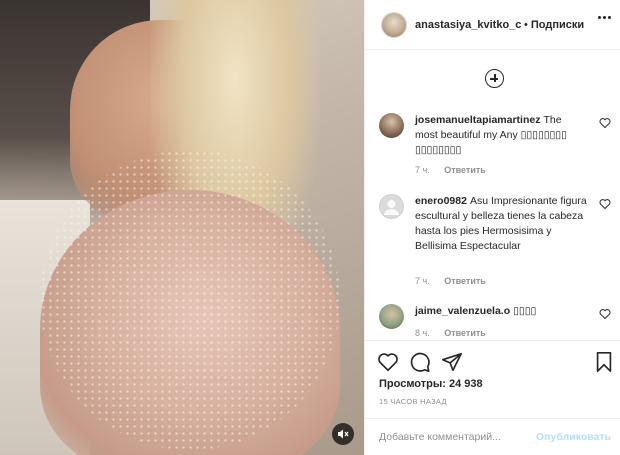 The image size is (620, 455). What do you see at coordinates (394, 24) in the screenshot?
I see `author-avatar` at bounding box center [394, 24].